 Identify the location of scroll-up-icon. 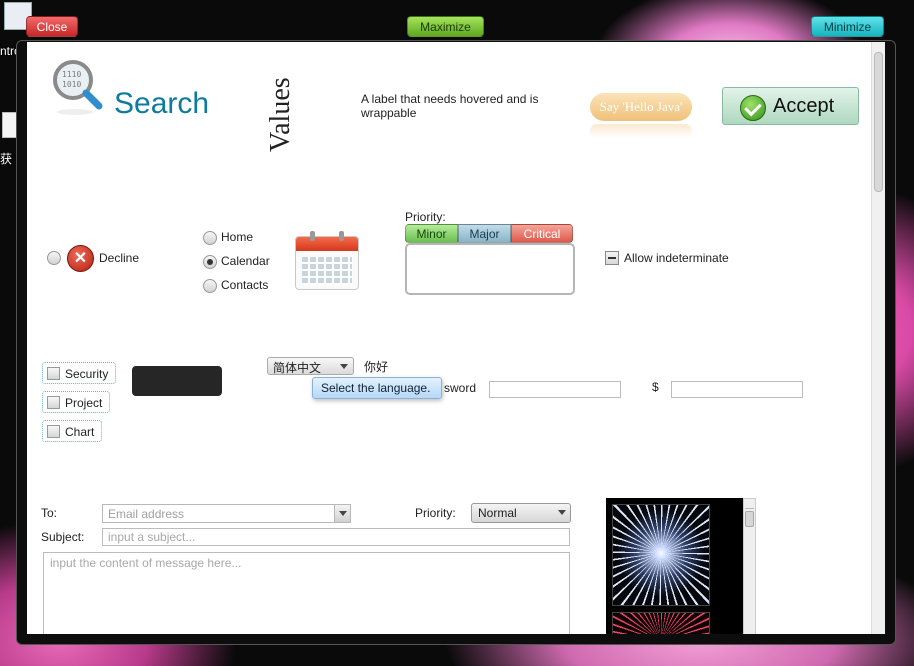
(749, 504).